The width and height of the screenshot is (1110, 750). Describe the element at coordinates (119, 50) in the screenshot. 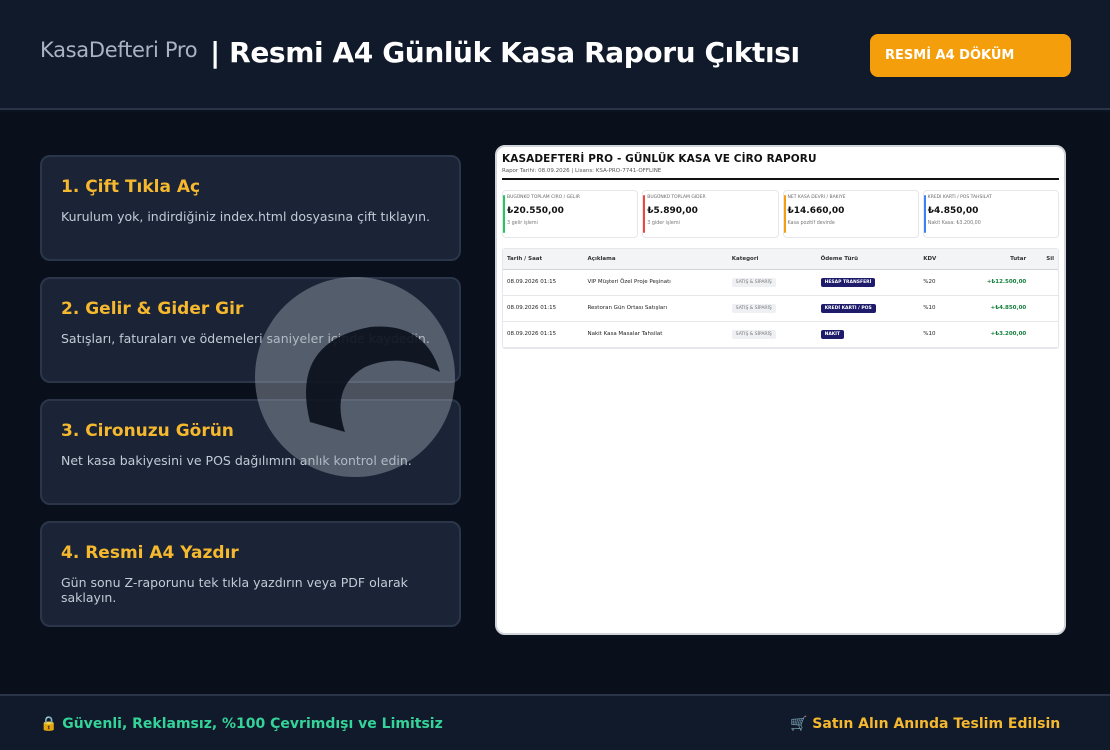

I see `brand-logo: KasaDefteri Pro` at that location.